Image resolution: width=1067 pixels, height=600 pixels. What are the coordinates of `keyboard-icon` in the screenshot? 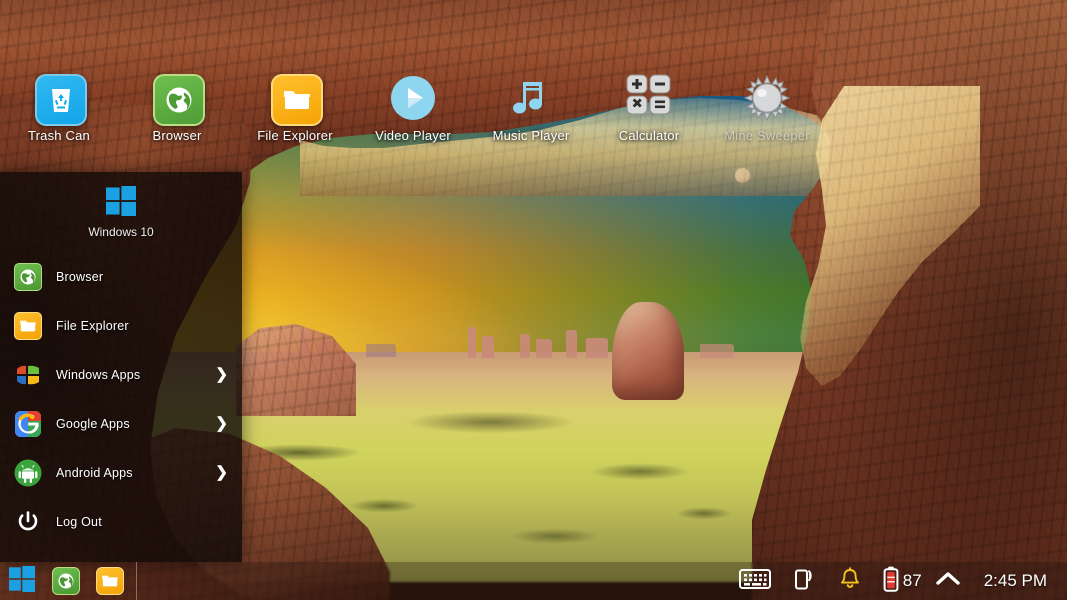 It's located at (754, 581).